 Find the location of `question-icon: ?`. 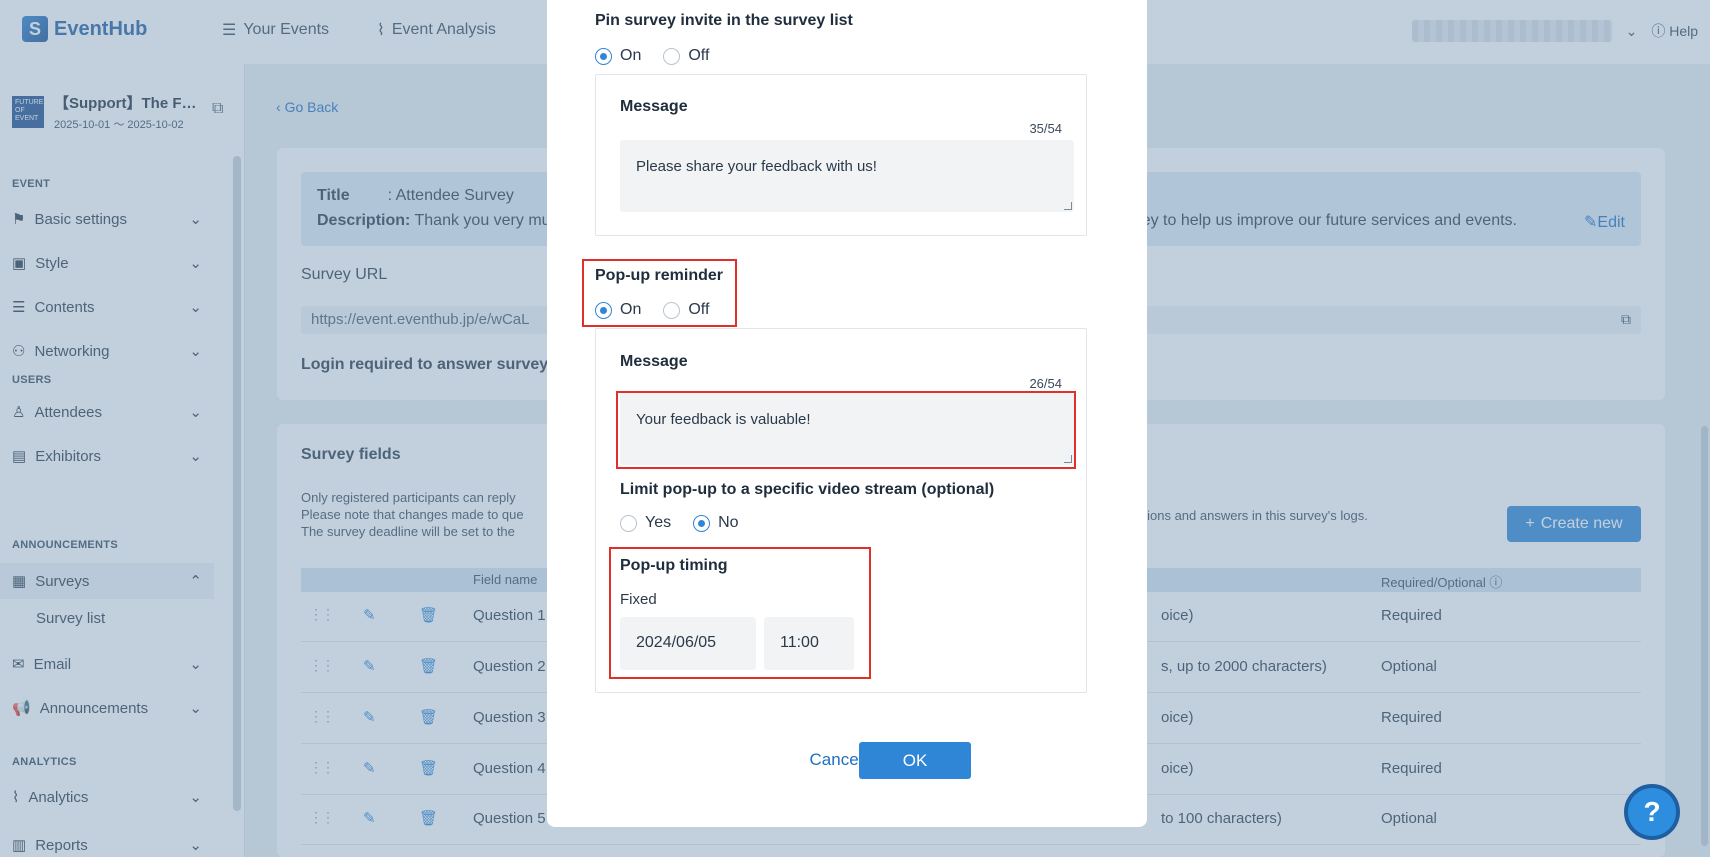

question-icon: ? is located at coordinates (1652, 811).